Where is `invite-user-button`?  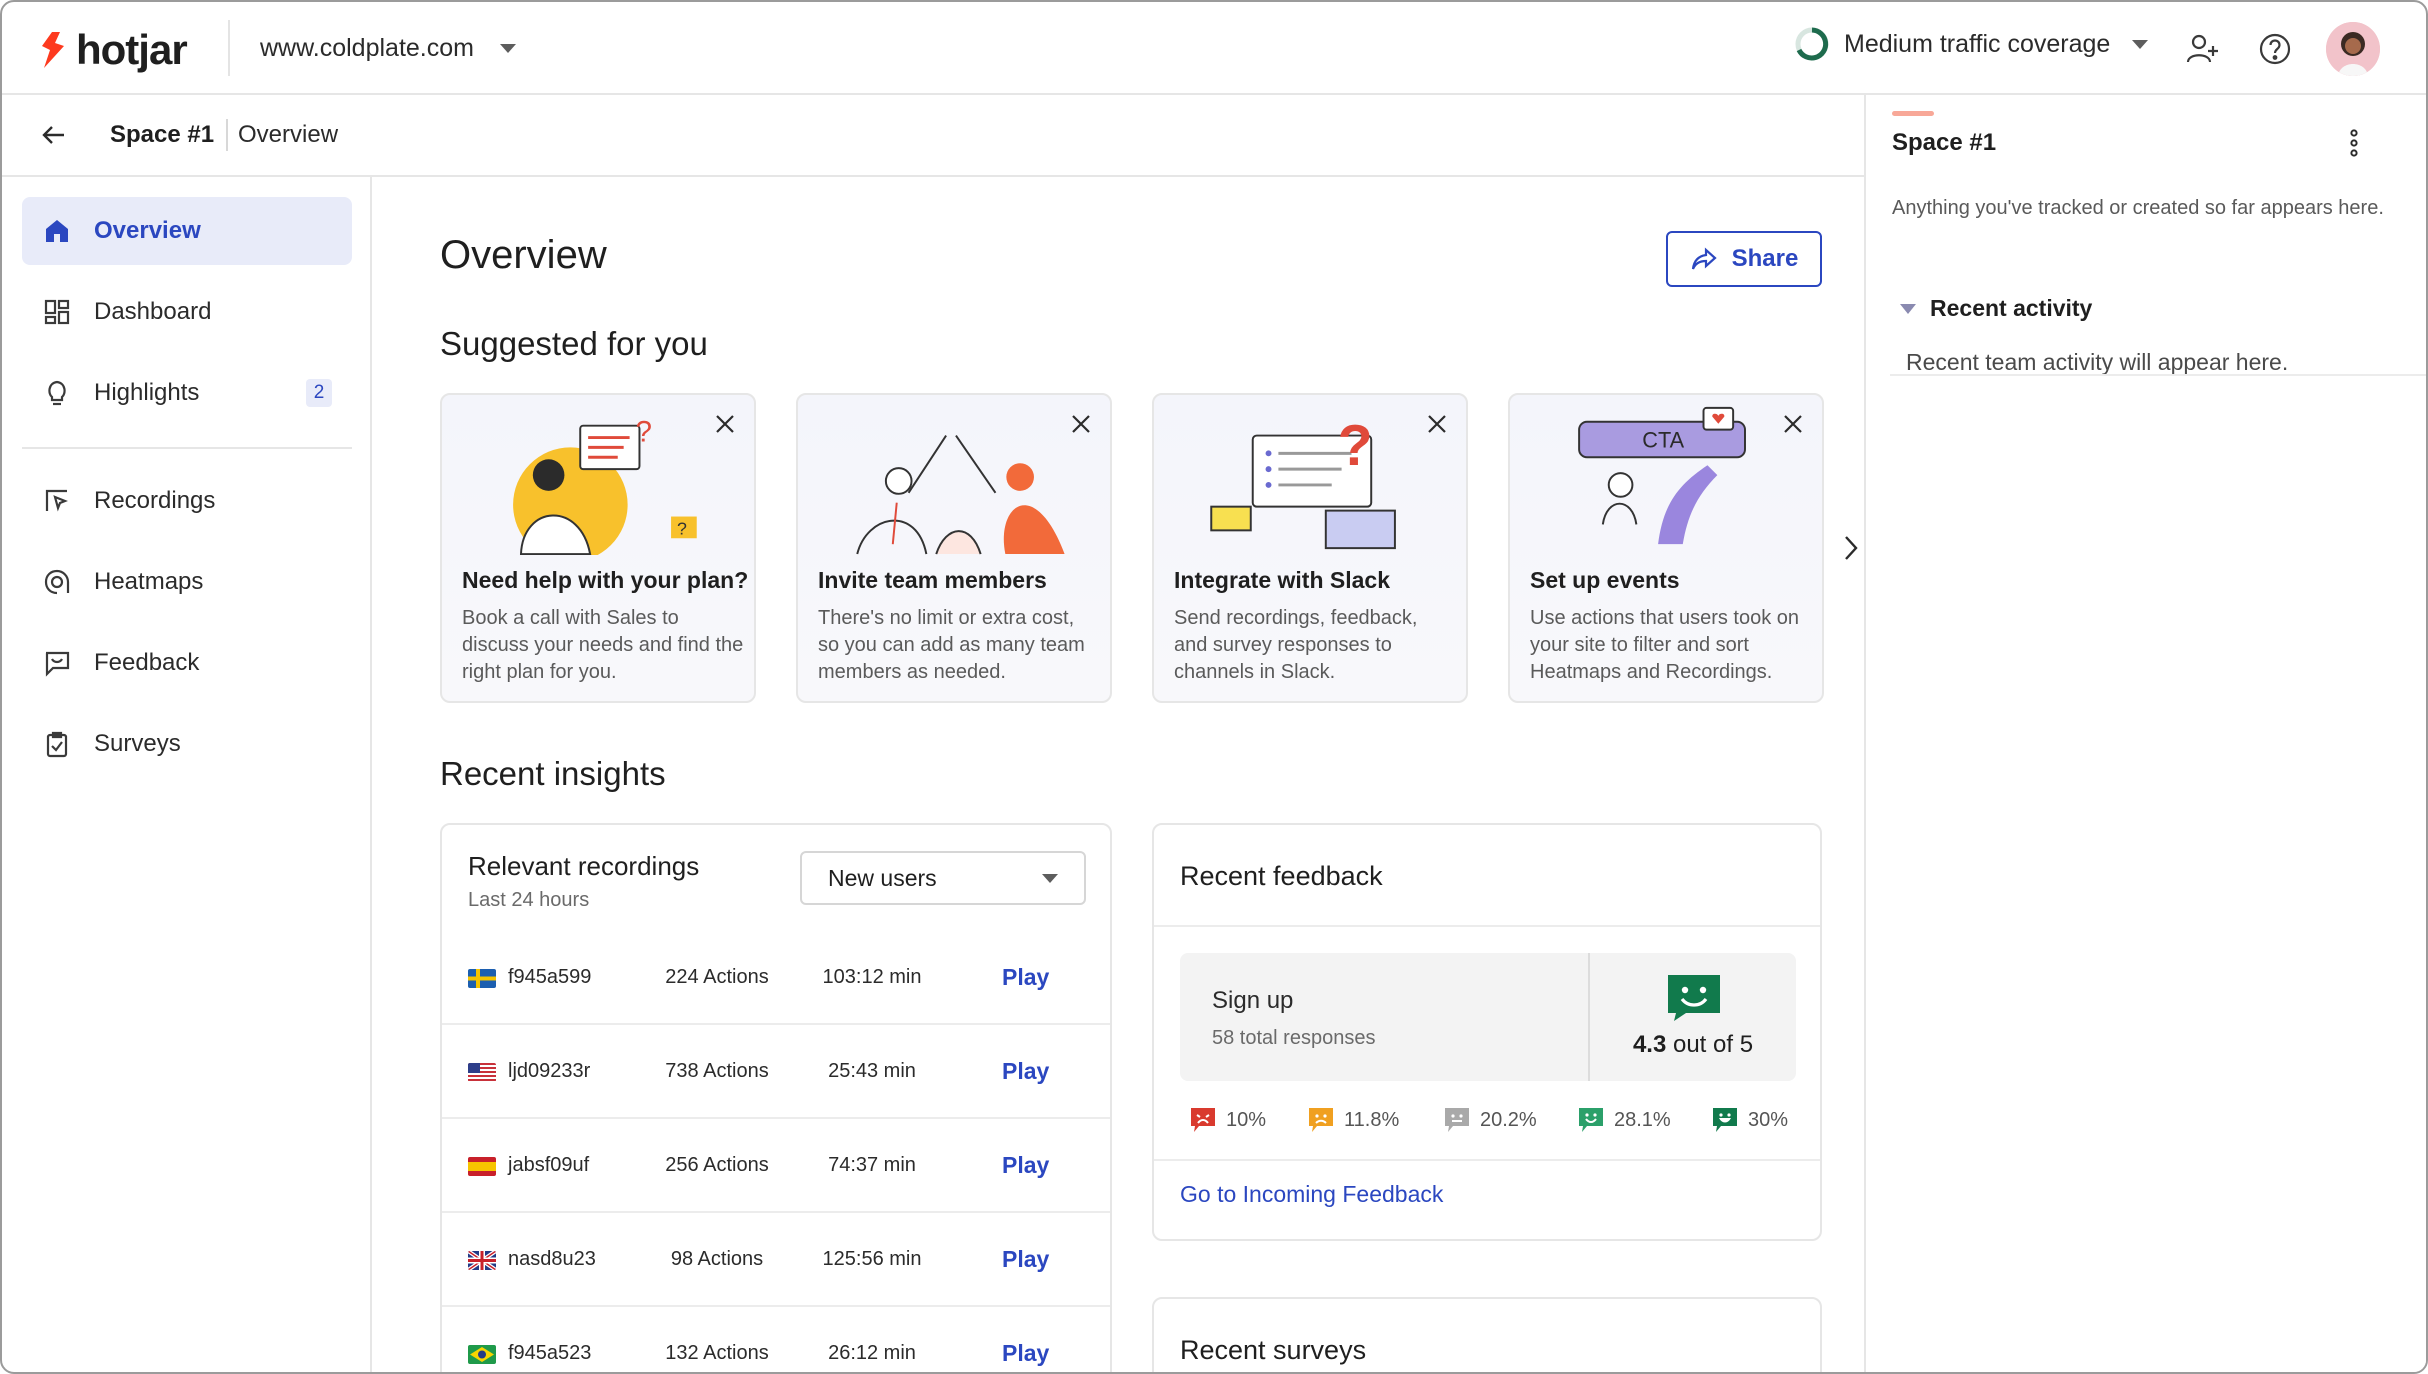
invite-user-button is located at coordinates (2203, 49).